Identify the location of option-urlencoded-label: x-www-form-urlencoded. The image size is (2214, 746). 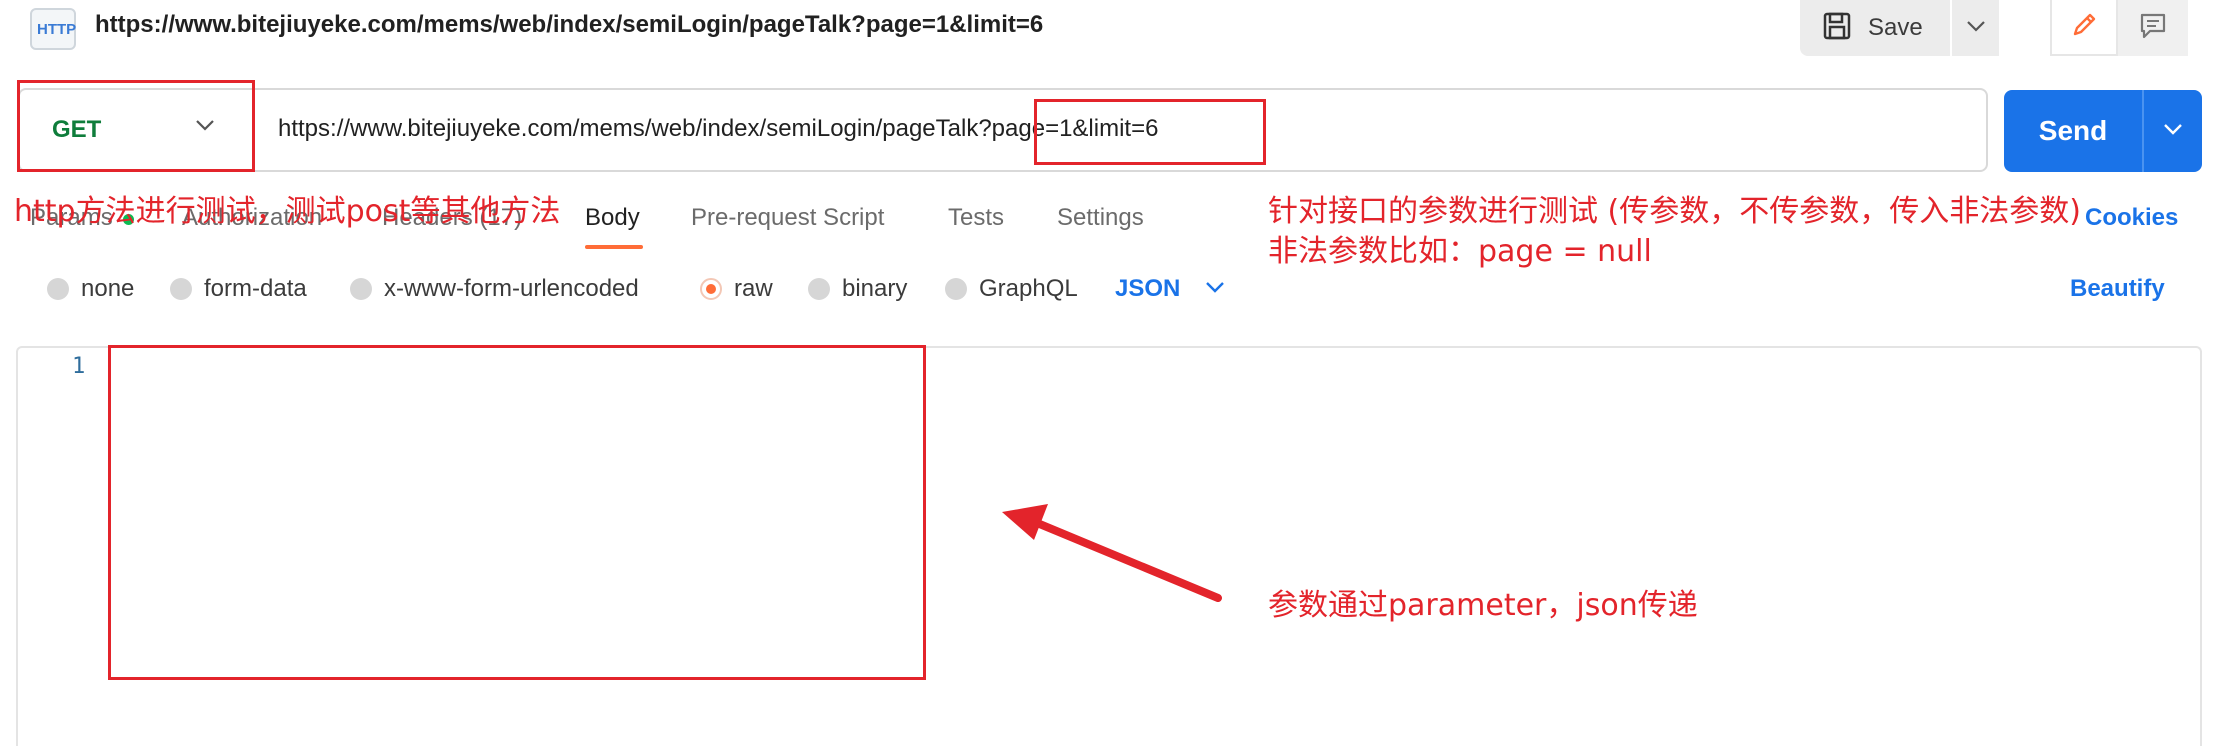
(511, 289).